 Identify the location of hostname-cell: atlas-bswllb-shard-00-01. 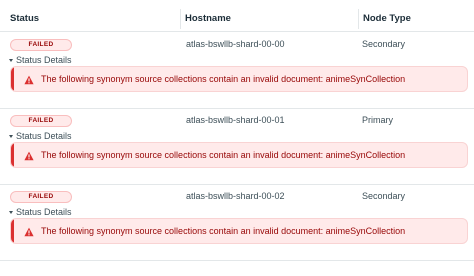
(235, 120).